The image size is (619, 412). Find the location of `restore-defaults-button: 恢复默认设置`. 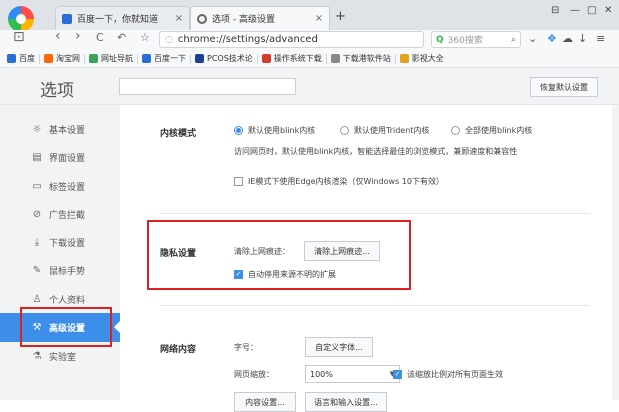

restore-defaults-button: 恢复默认设置 is located at coordinates (564, 87).